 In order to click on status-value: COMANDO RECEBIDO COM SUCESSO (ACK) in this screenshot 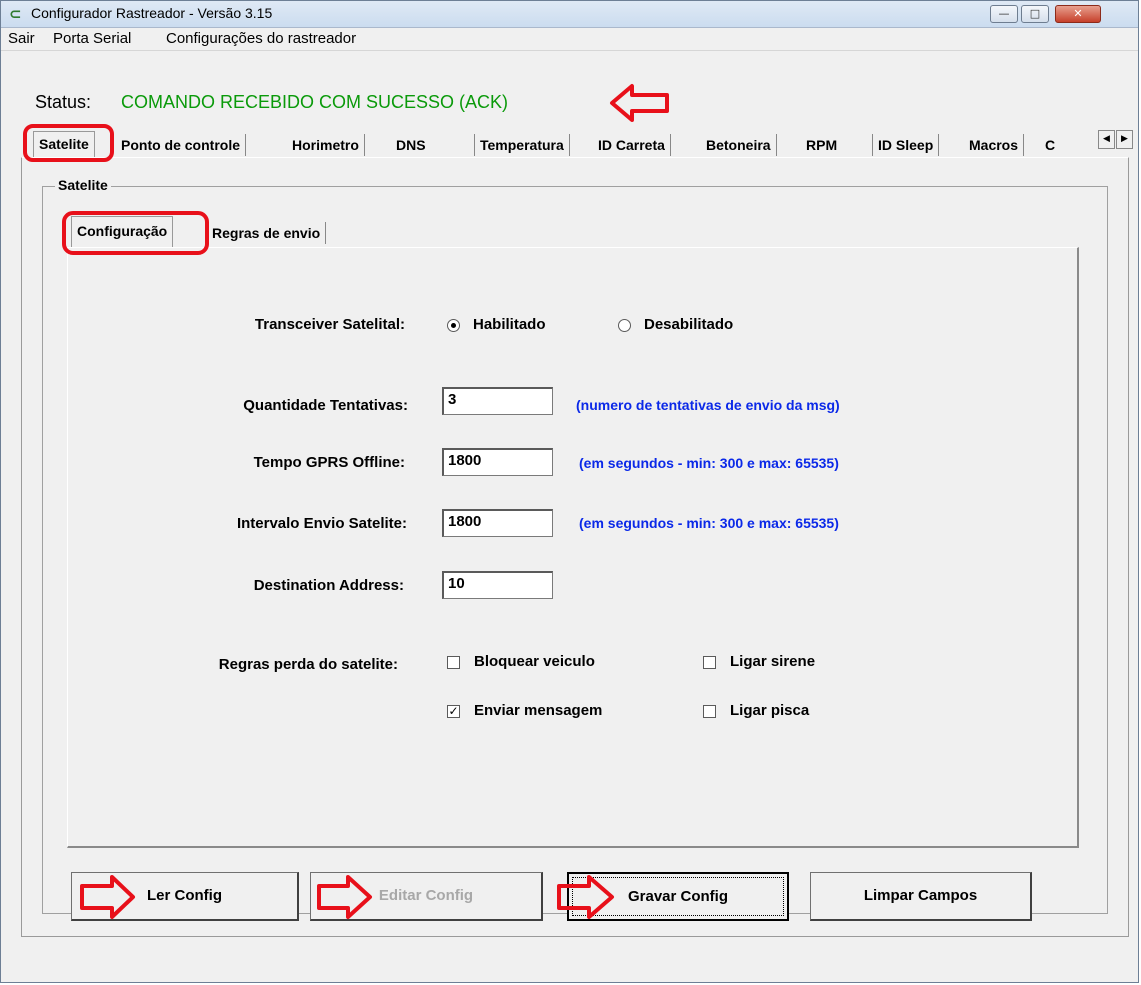, I will do `click(315, 102)`.